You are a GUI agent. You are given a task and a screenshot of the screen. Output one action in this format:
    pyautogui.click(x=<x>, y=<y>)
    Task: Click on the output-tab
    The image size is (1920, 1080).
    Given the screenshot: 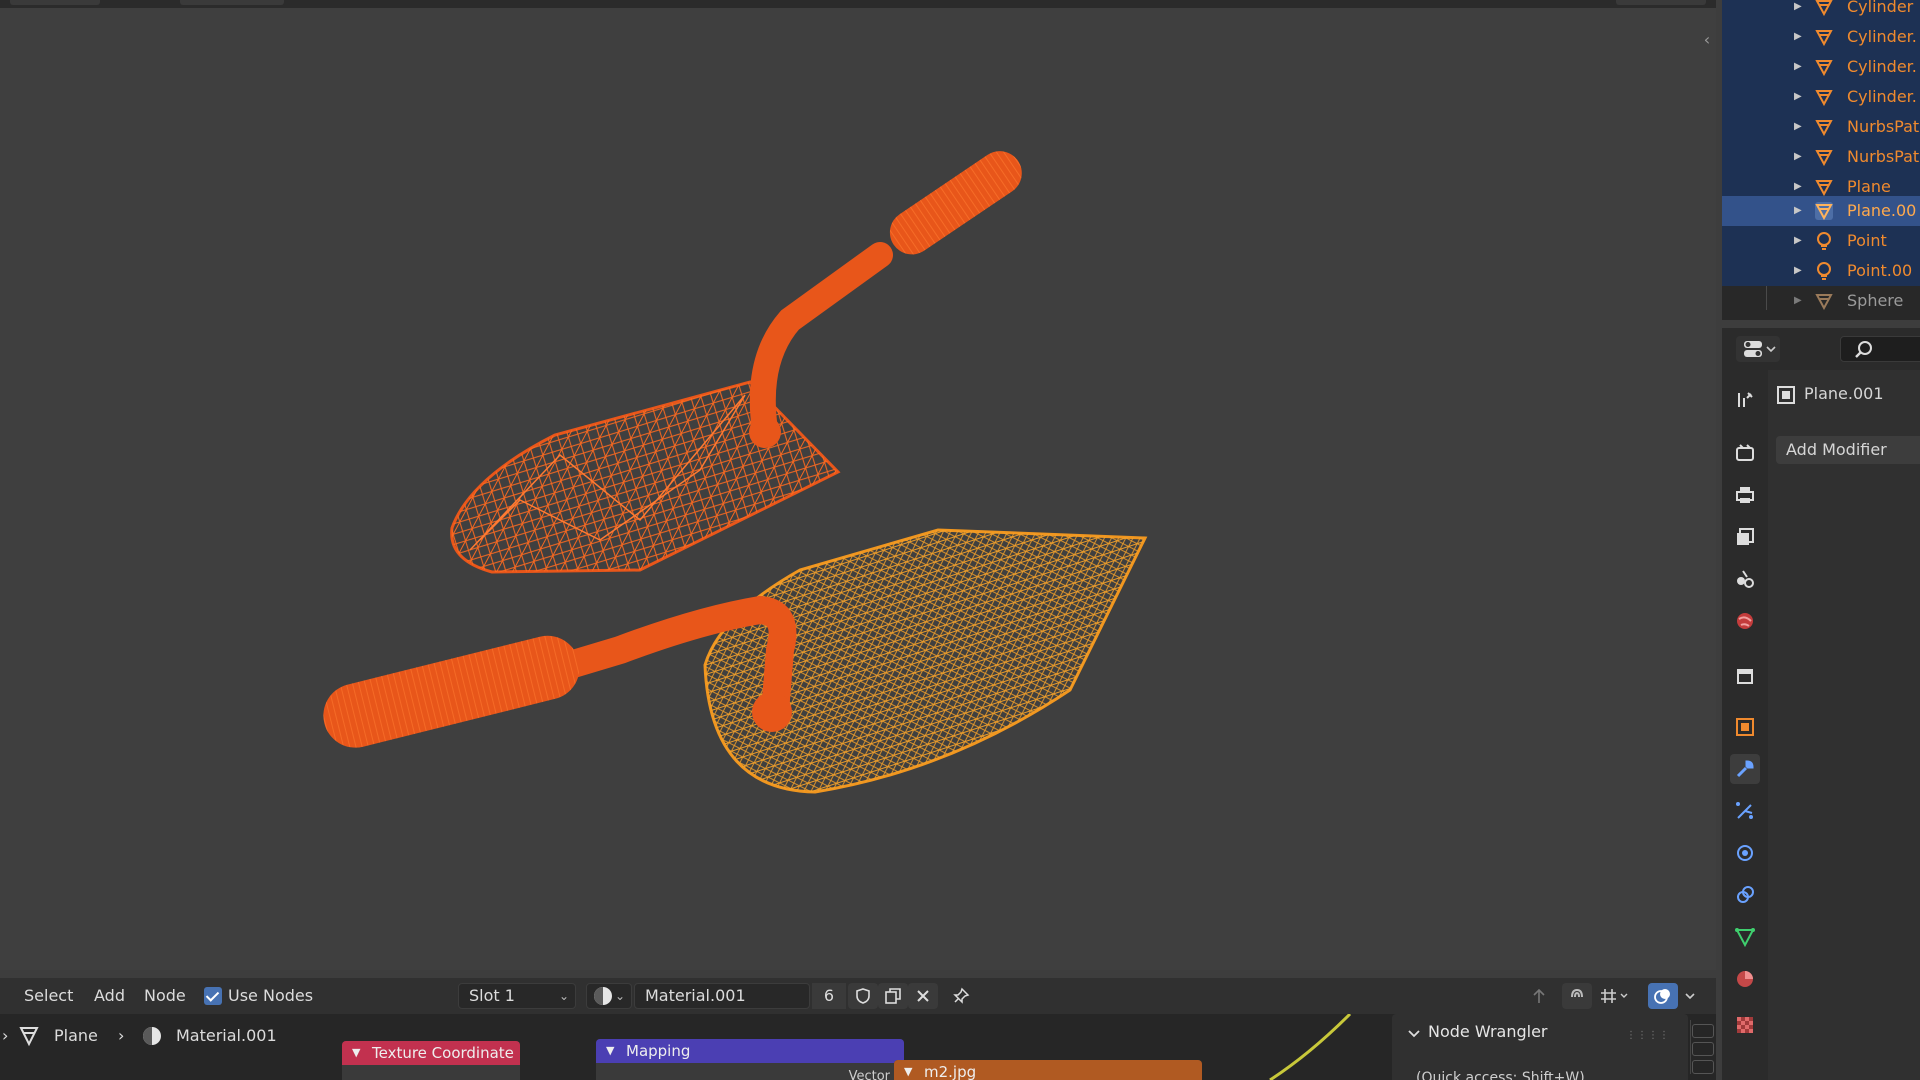 What is the action you would take?
    pyautogui.click(x=1745, y=495)
    